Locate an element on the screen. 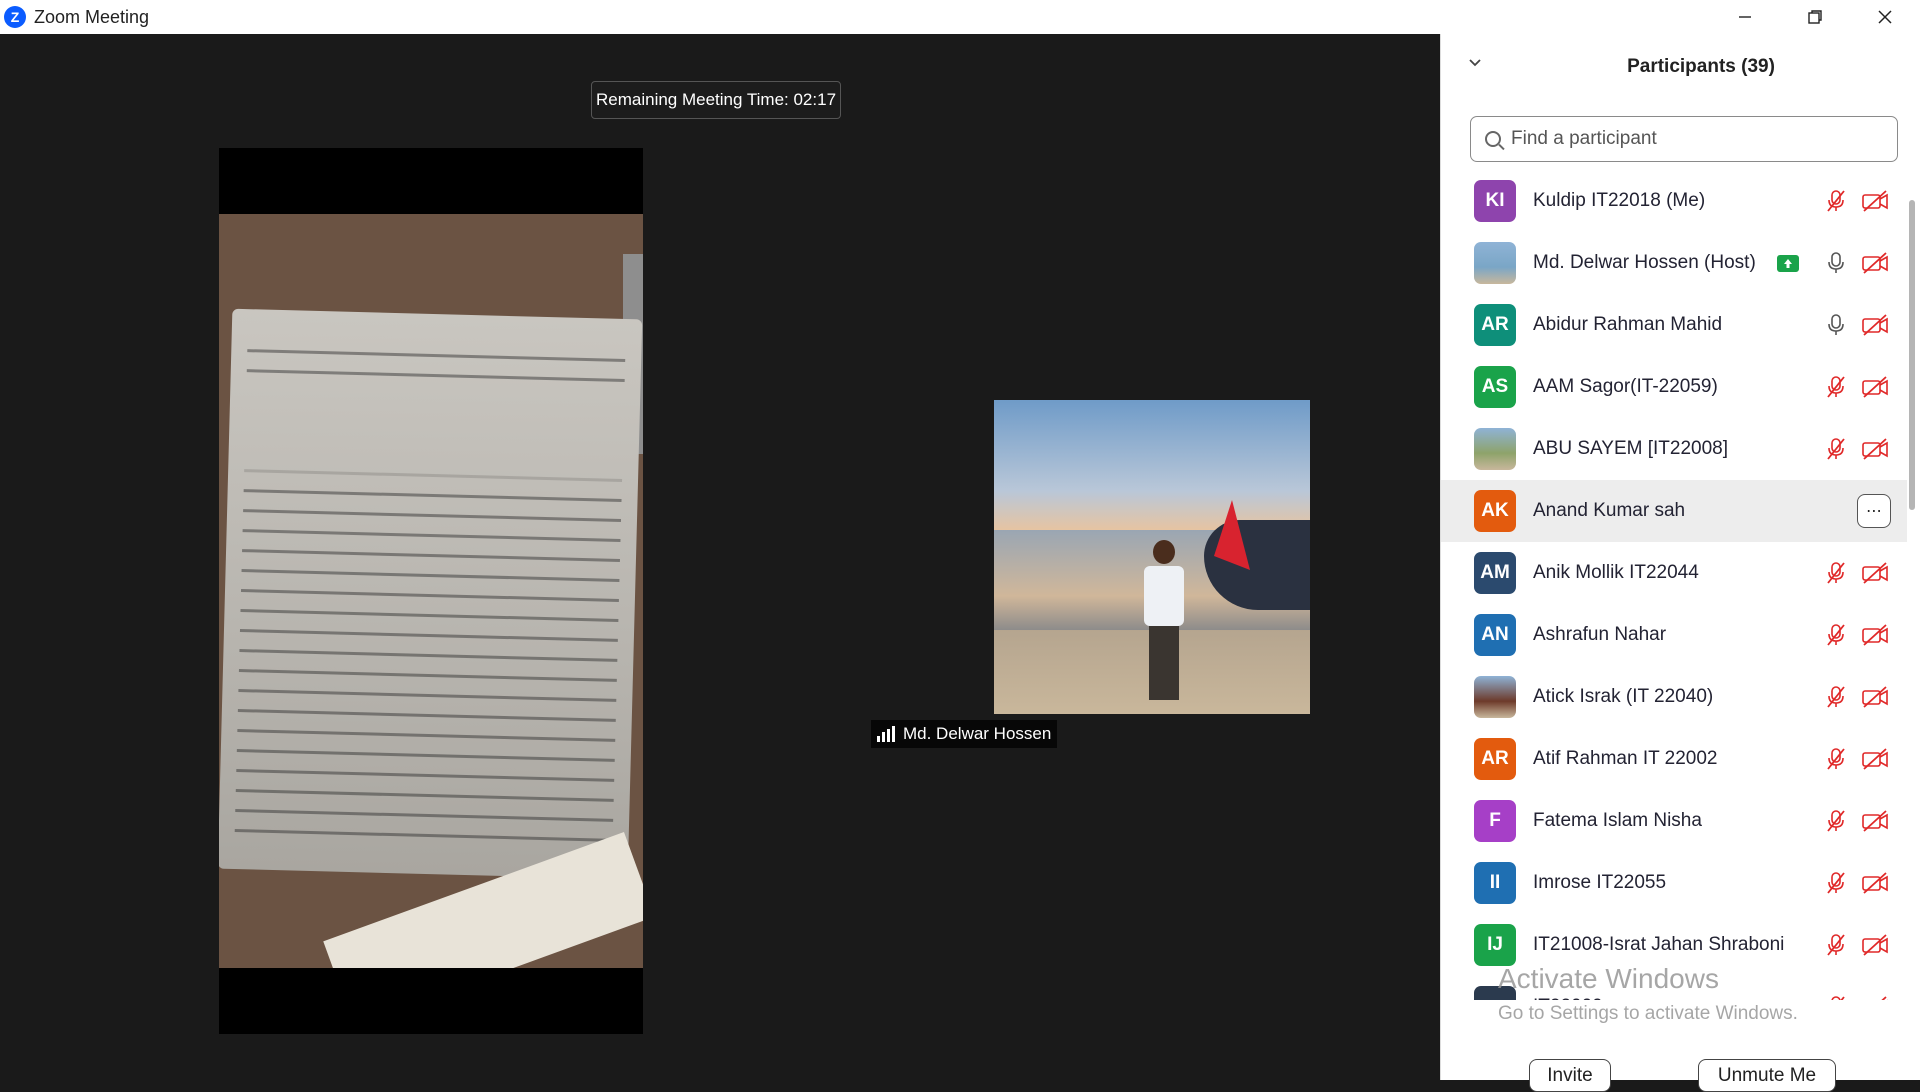  participant-row: AK Anand Kumar sah ⋯ is located at coordinates (1674, 511).